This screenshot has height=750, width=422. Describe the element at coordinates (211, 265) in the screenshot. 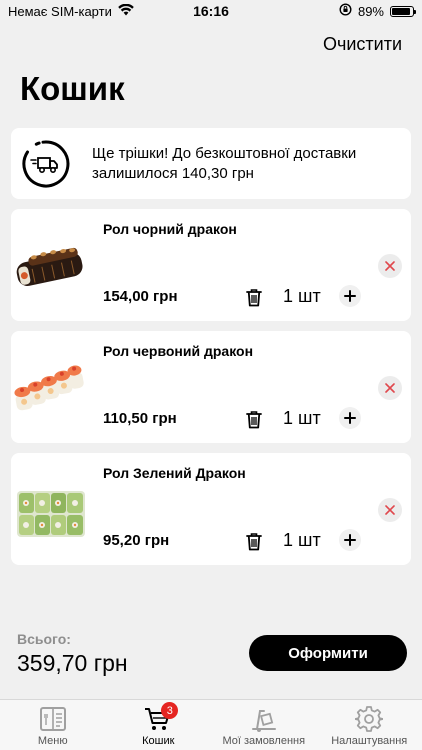

I see `cart-item: Рол чорний дракон 154,00 грн 1 шт` at that location.